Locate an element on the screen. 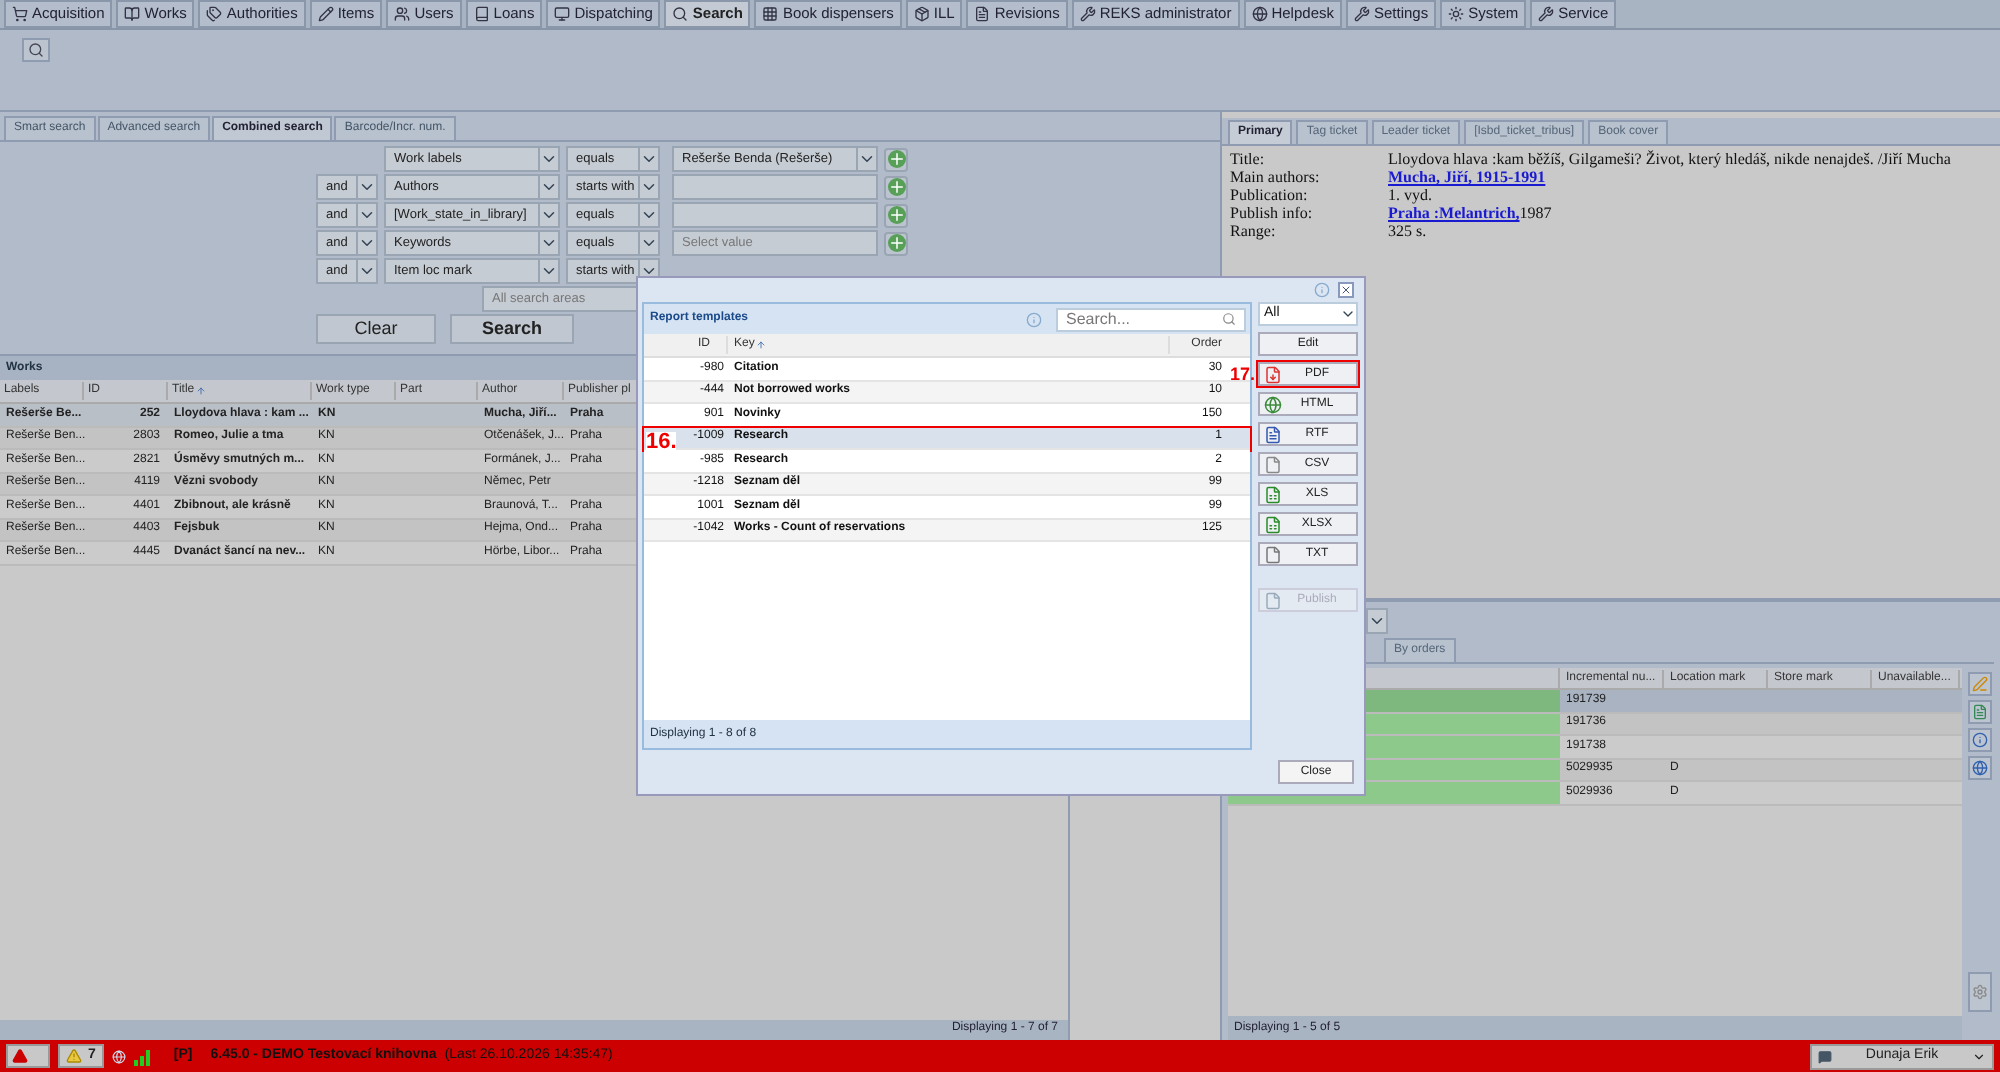  search-button: Search is located at coordinates (512, 329).